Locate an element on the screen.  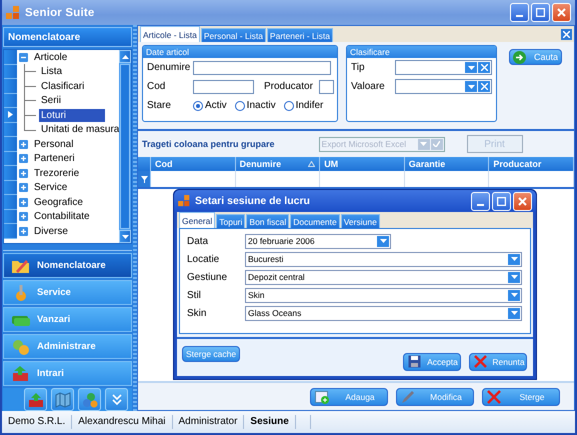
more-button is located at coordinates (116, 399).